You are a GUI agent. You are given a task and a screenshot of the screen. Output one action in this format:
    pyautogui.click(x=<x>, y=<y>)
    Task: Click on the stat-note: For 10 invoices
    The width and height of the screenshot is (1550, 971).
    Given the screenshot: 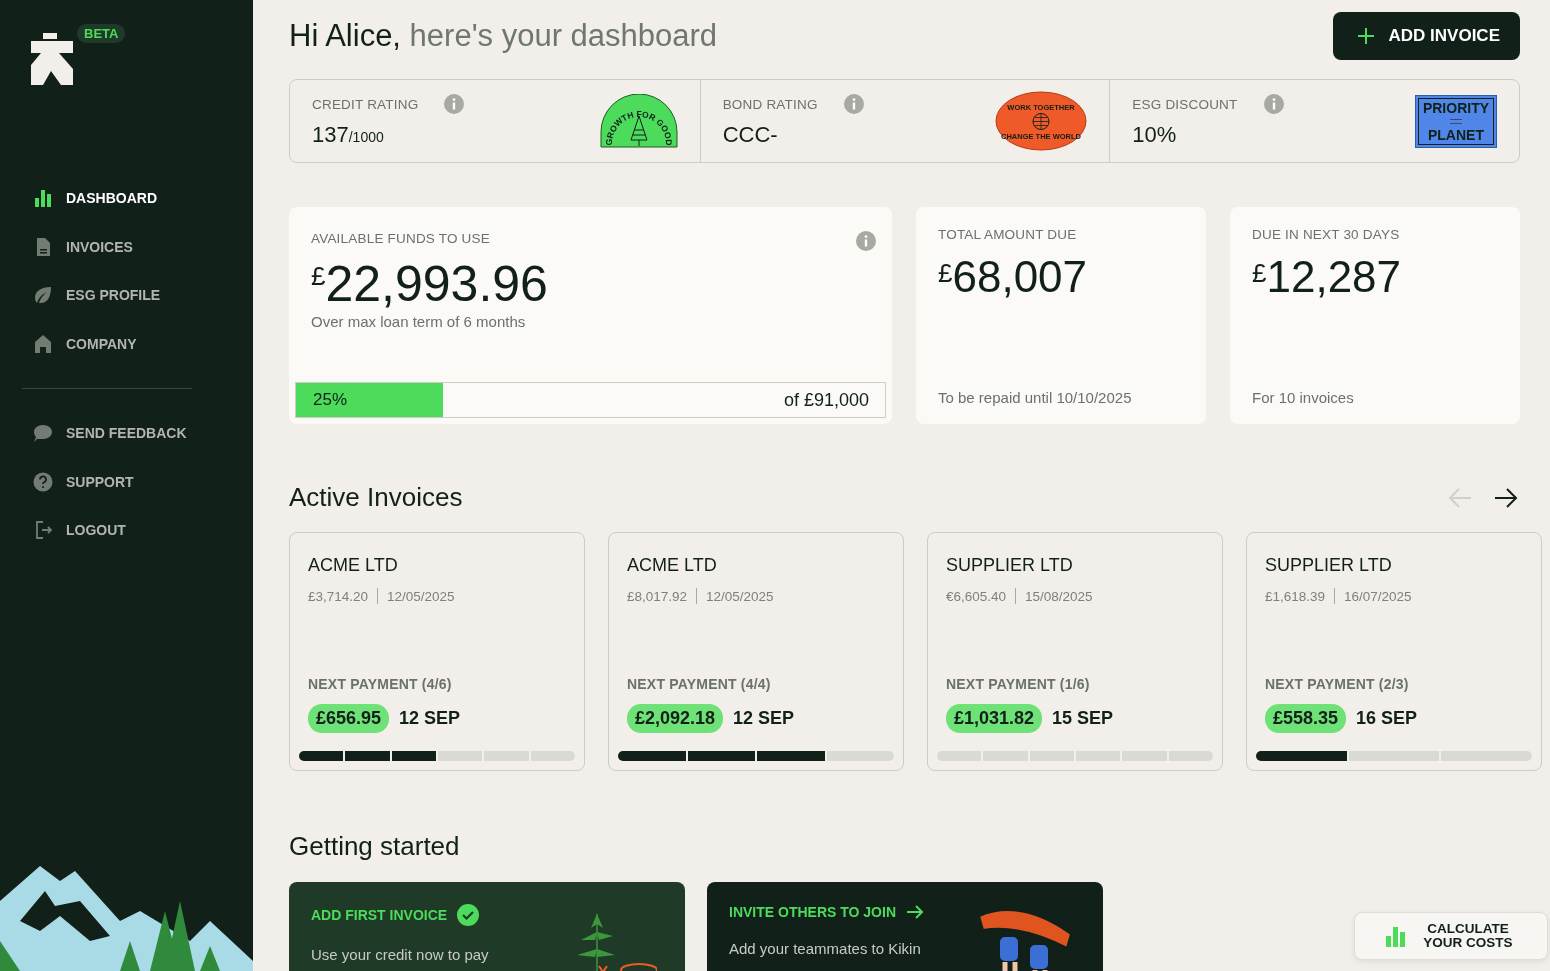 What is the action you would take?
    pyautogui.click(x=1303, y=397)
    